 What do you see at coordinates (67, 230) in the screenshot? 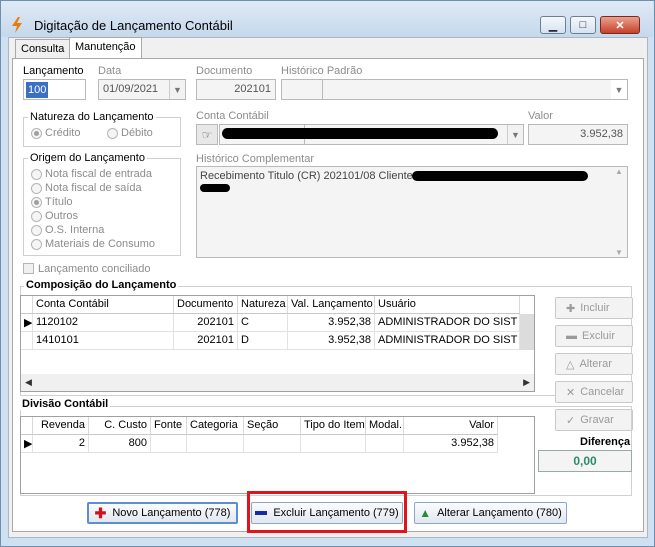
I see `radio-os-interna: O.S. Interna` at bounding box center [67, 230].